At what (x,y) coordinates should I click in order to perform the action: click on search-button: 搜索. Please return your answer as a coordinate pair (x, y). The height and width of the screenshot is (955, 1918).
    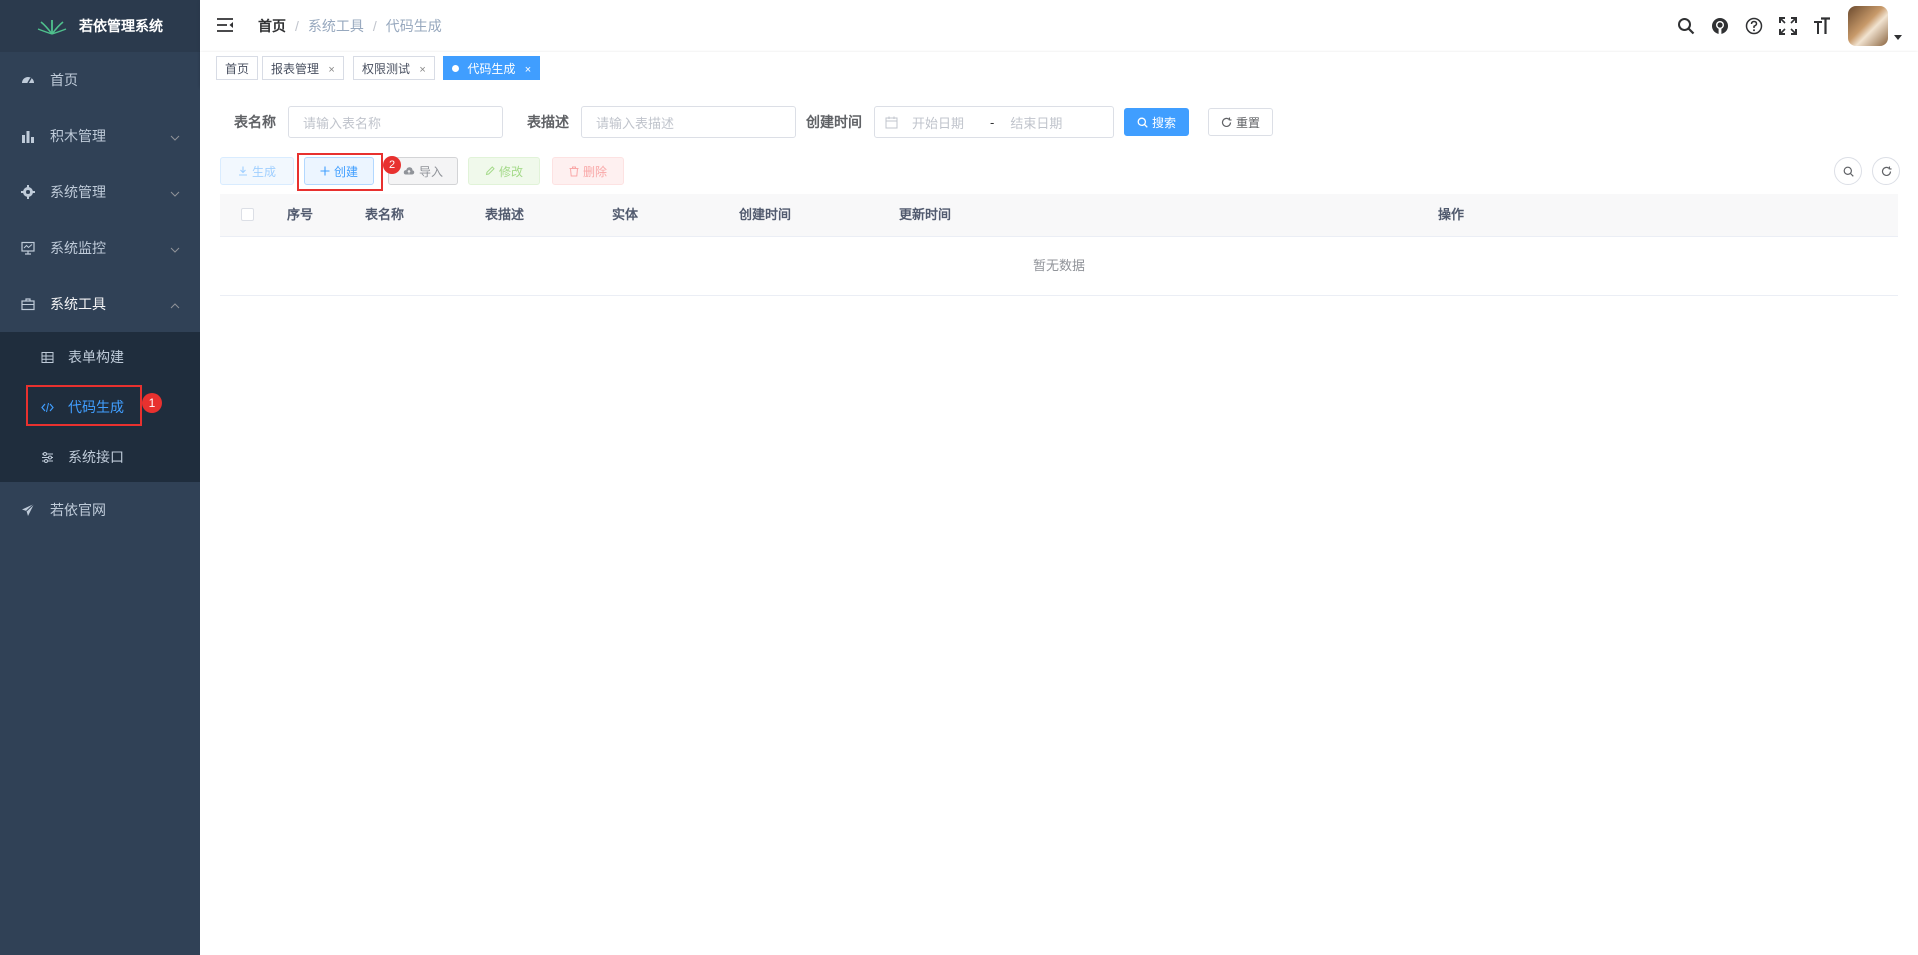
    Looking at the image, I should click on (1157, 122).